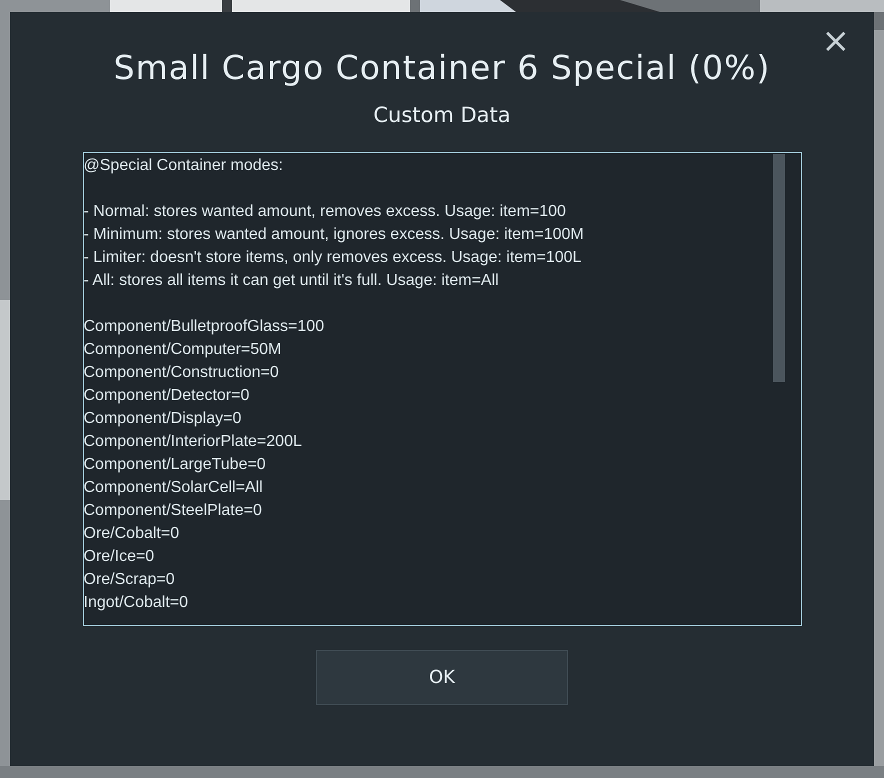 The image size is (884, 778). What do you see at coordinates (442, 677) in the screenshot?
I see `ok-button: OK` at bounding box center [442, 677].